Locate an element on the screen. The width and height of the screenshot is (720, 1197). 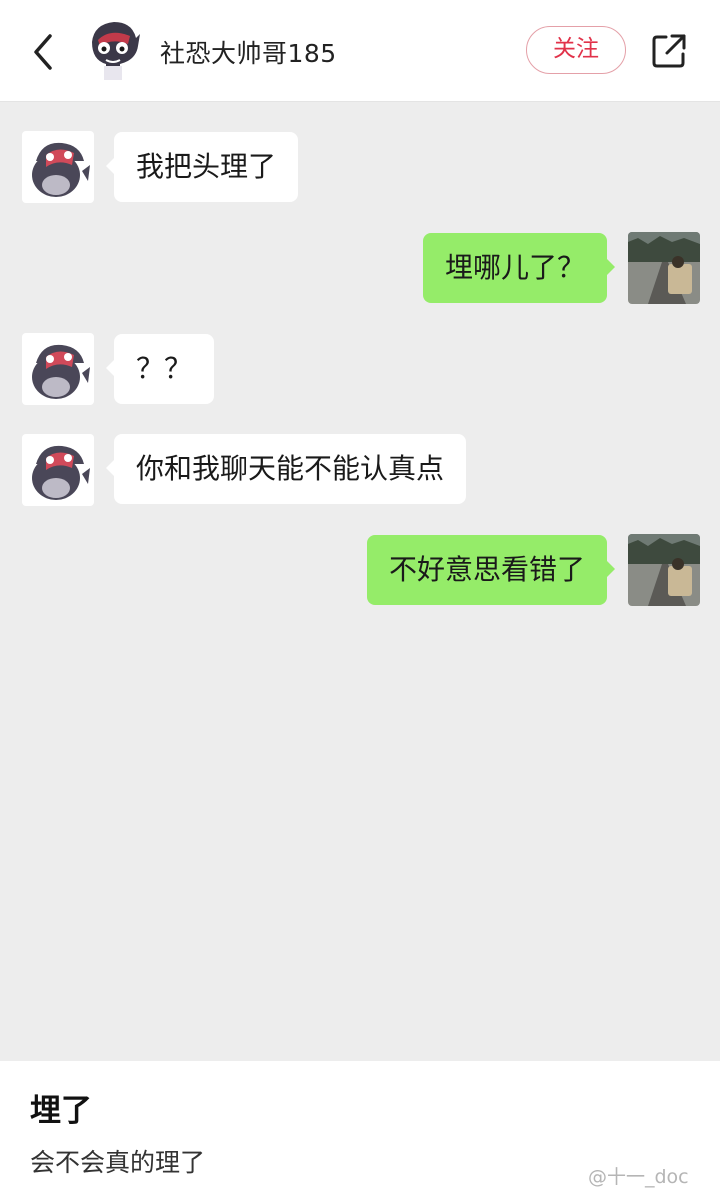
back-button is located at coordinates (44, 52).